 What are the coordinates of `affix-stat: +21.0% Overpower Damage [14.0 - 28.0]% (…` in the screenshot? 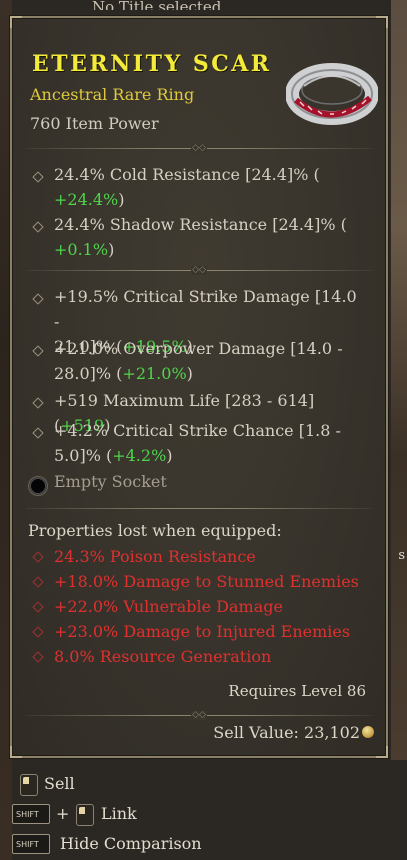 It's located at (198, 361).